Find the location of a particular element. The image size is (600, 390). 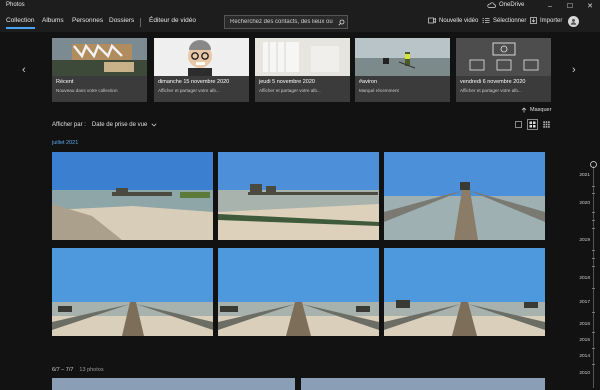

onedrive-label: OneDrive is located at coordinates (512, 5).